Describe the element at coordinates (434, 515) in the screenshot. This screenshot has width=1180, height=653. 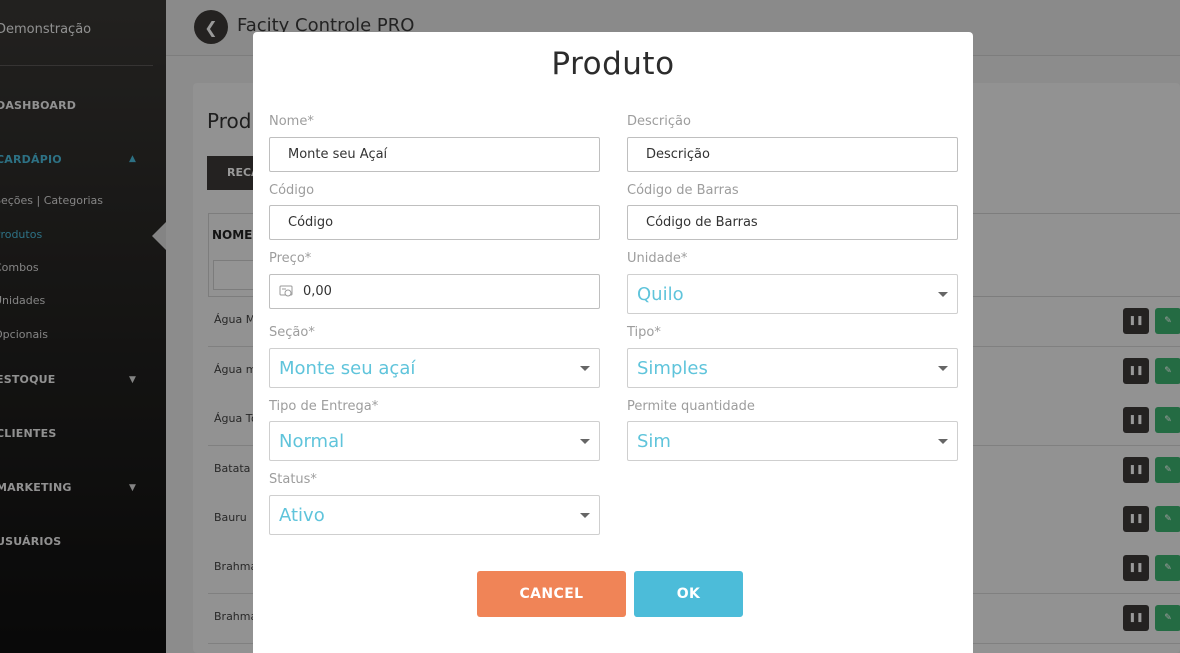
I see `status-select: Ativo` at that location.